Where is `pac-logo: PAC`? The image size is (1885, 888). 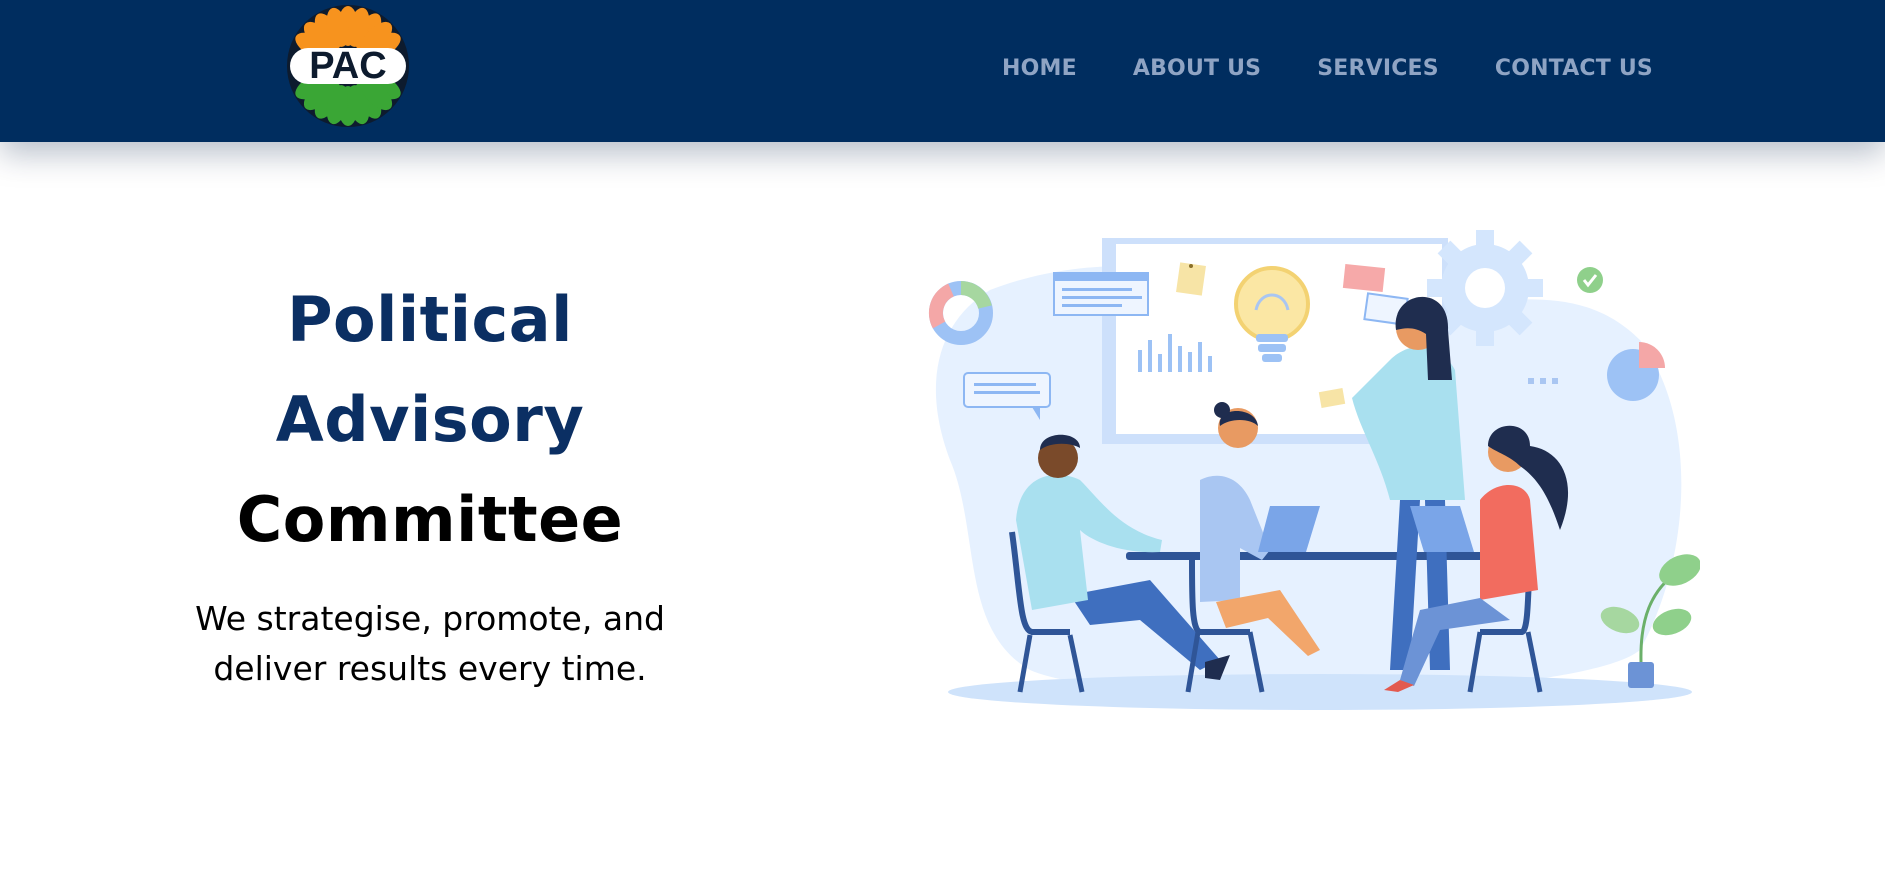 pac-logo: PAC is located at coordinates (348, 66).